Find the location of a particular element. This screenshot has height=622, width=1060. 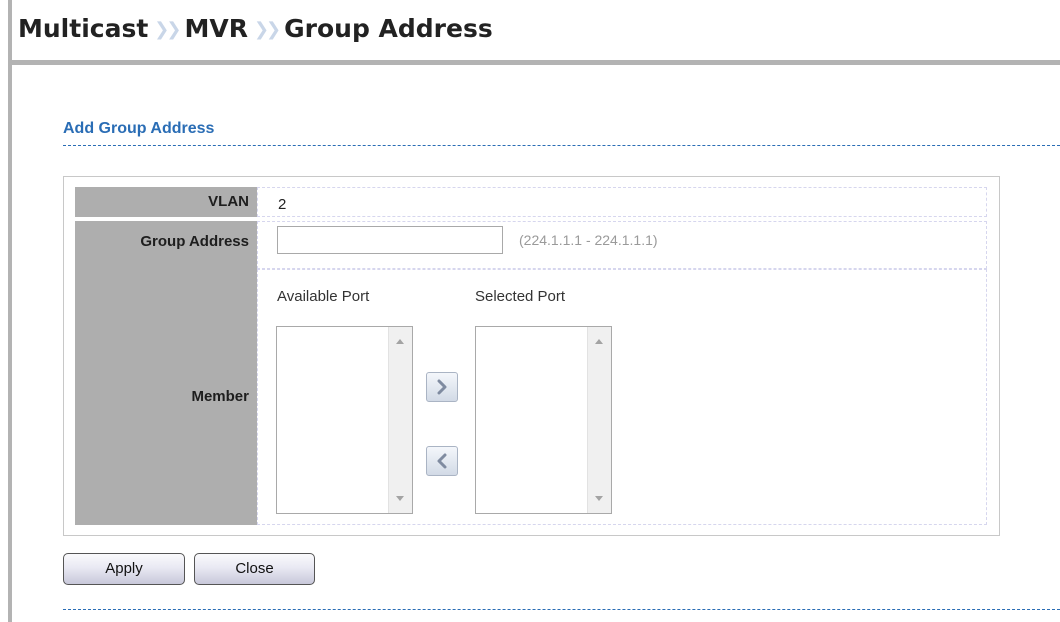

group-address-row: Group Address (224.1.1.1 - 224.1.1.1) is located at coordinates (531, 245).